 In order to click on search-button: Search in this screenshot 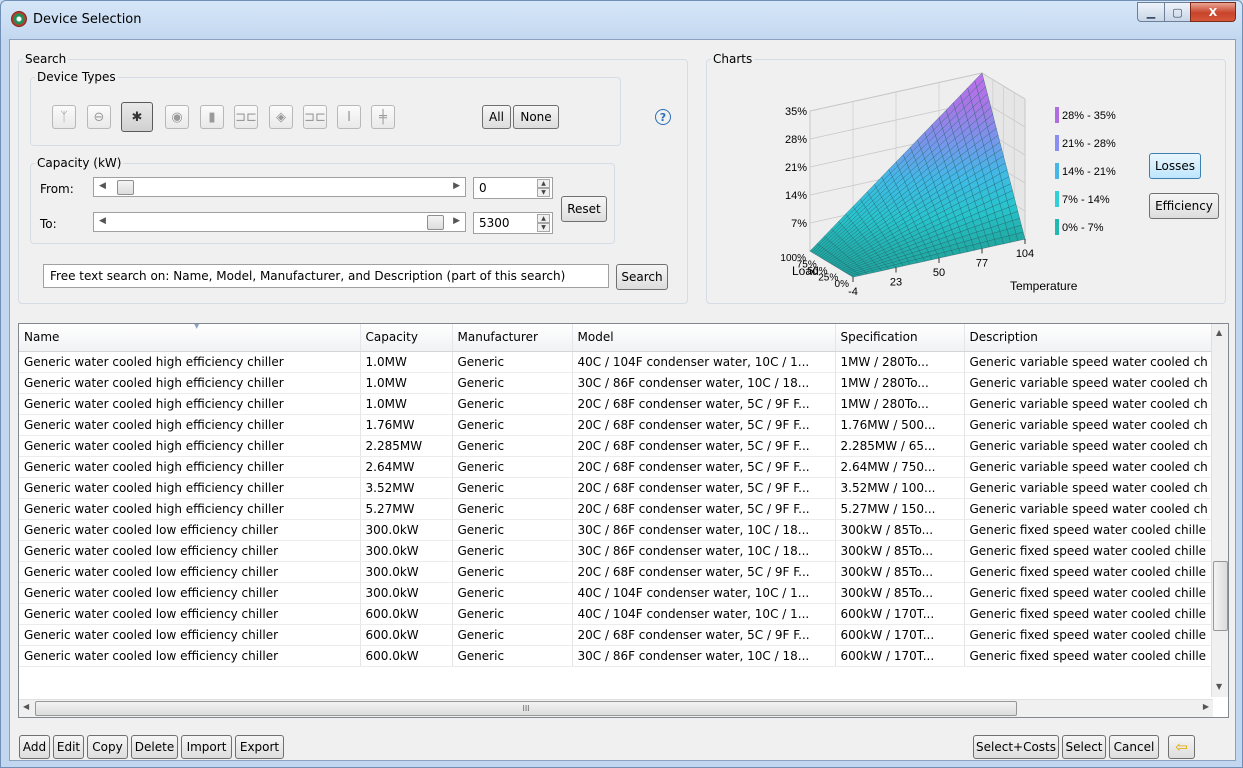, I will do `click(642, 277)`.